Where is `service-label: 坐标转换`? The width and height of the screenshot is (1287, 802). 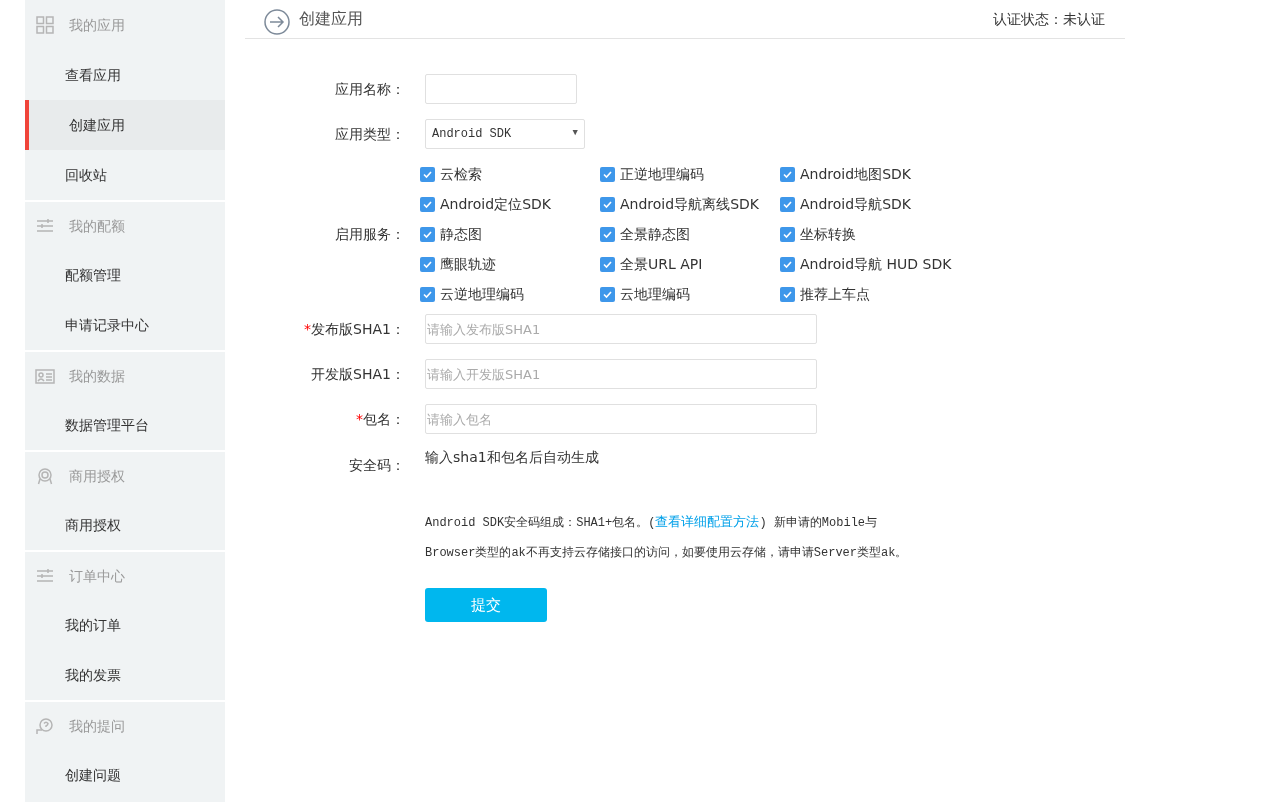
service-label: 坐标转换 is located at coordinates (828, 234).